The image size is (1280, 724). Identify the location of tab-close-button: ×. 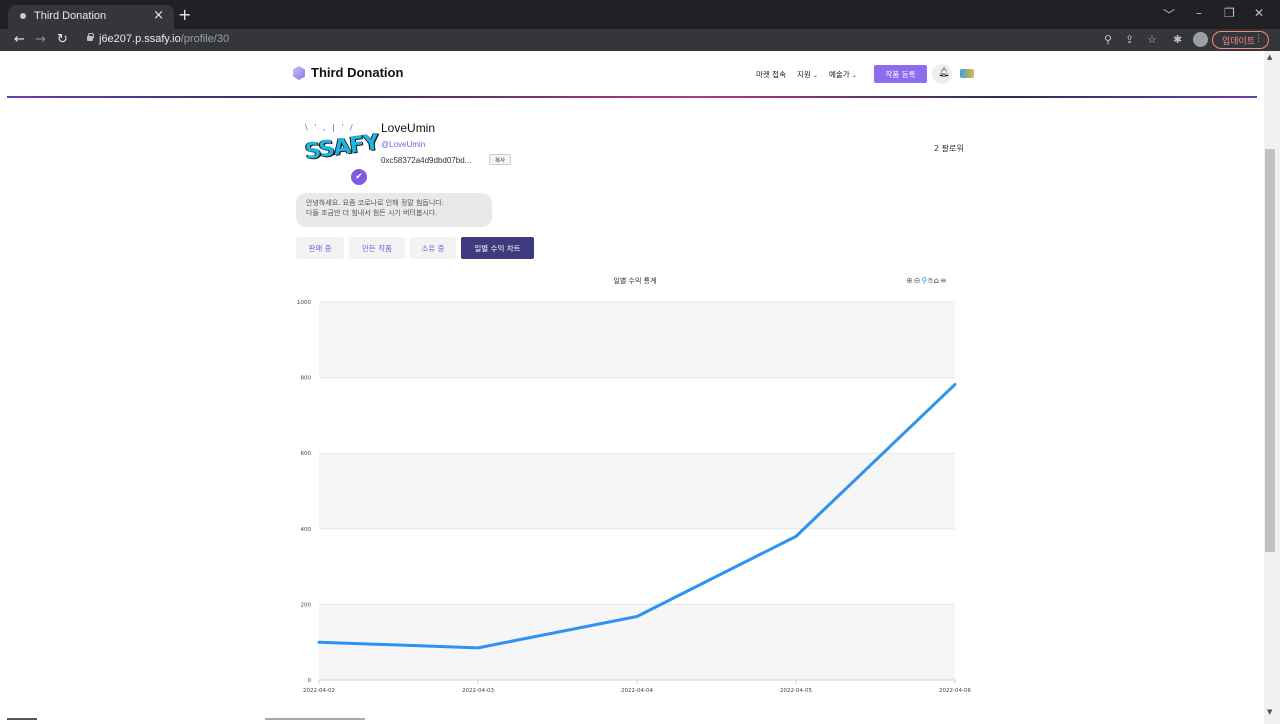
(158, 15).